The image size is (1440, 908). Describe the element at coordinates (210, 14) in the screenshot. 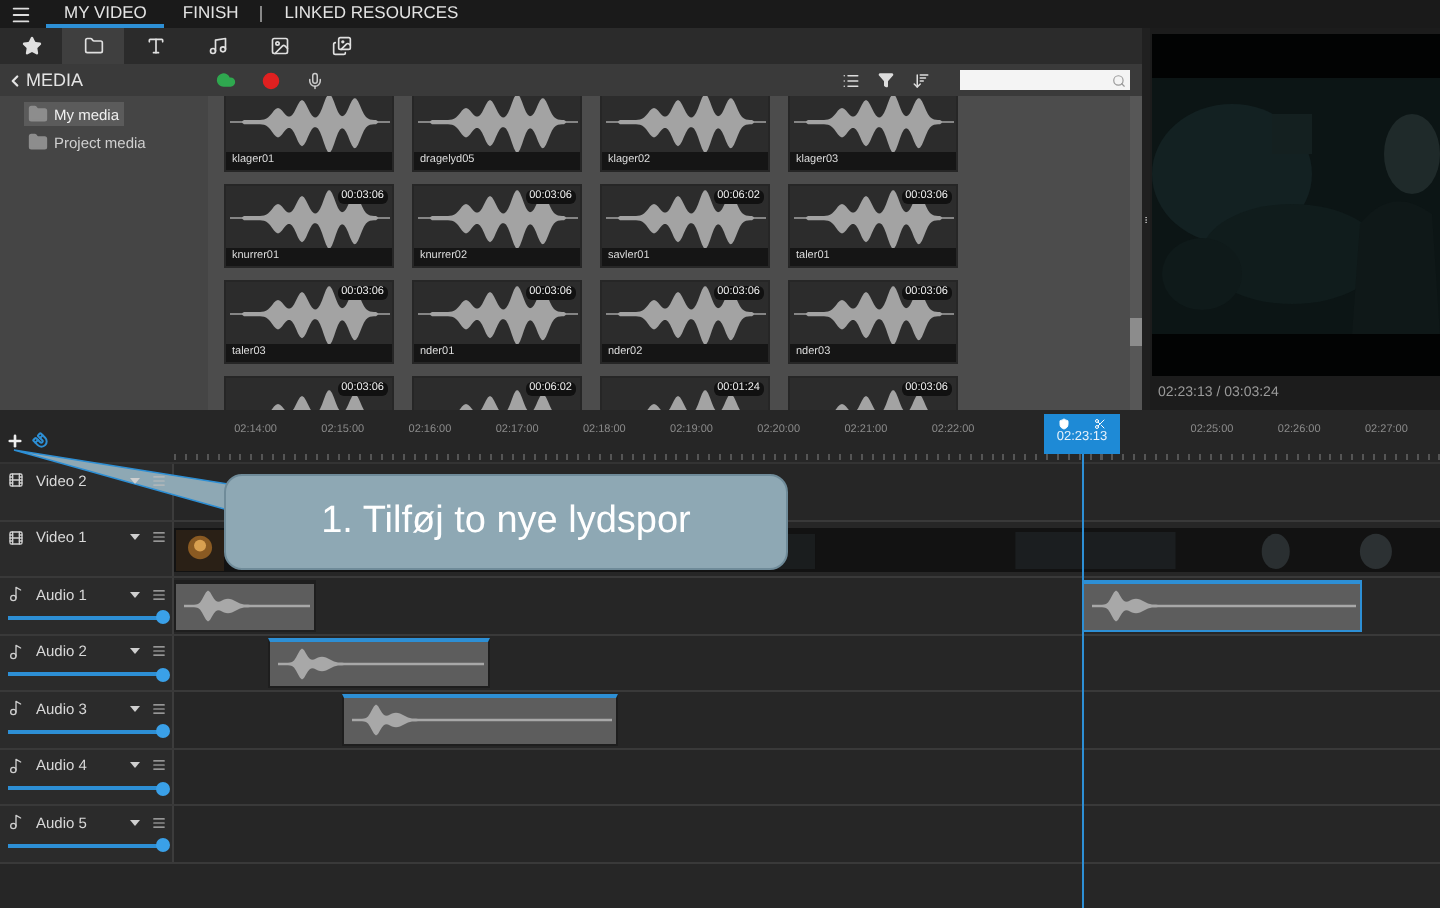

I see `nav-tab: FINISH` at that location.